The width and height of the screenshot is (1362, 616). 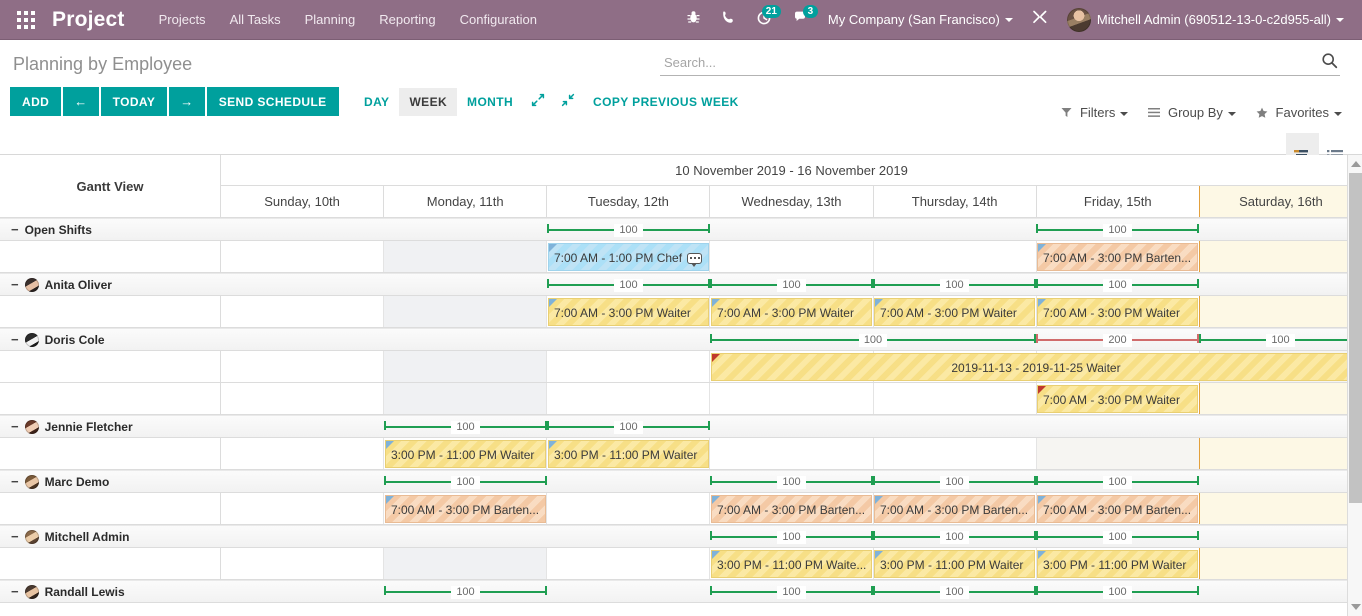 I want to click on next-period-button: →, so click(x=187, y=101).